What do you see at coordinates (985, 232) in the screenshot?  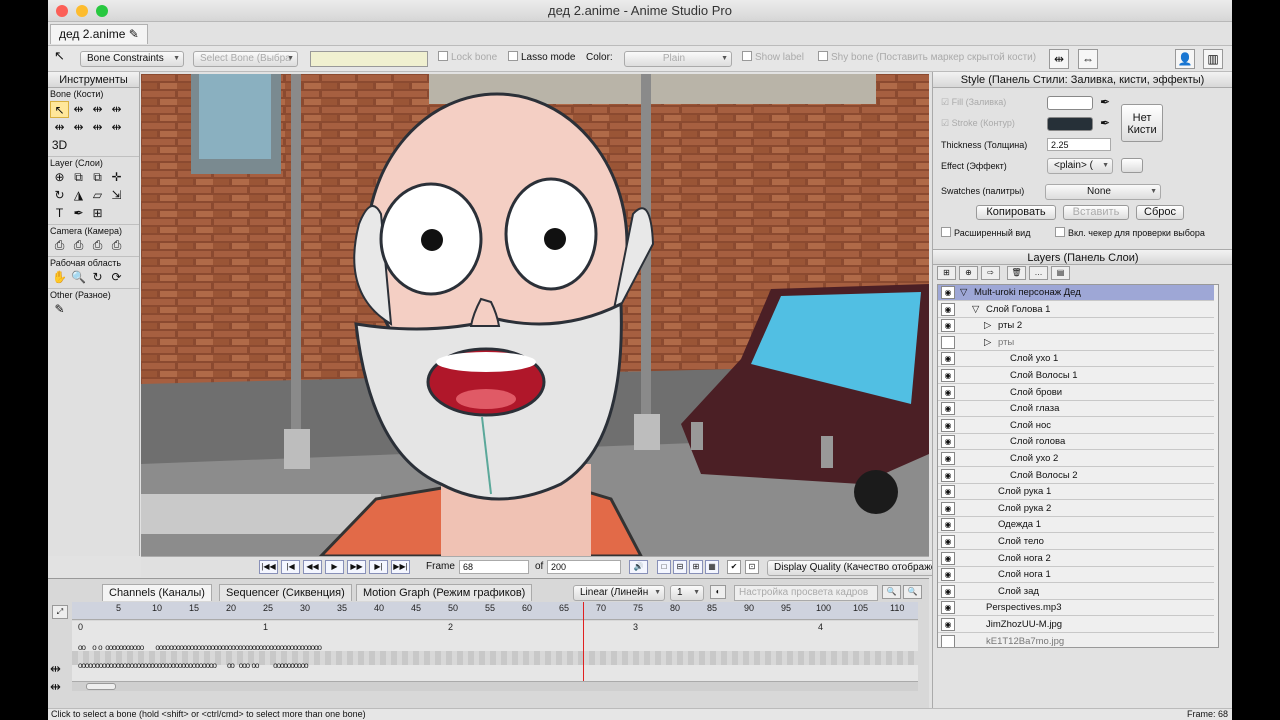 I see `advanced-view-checkbox: Расширенный вид` at bounding box center [985, 232].